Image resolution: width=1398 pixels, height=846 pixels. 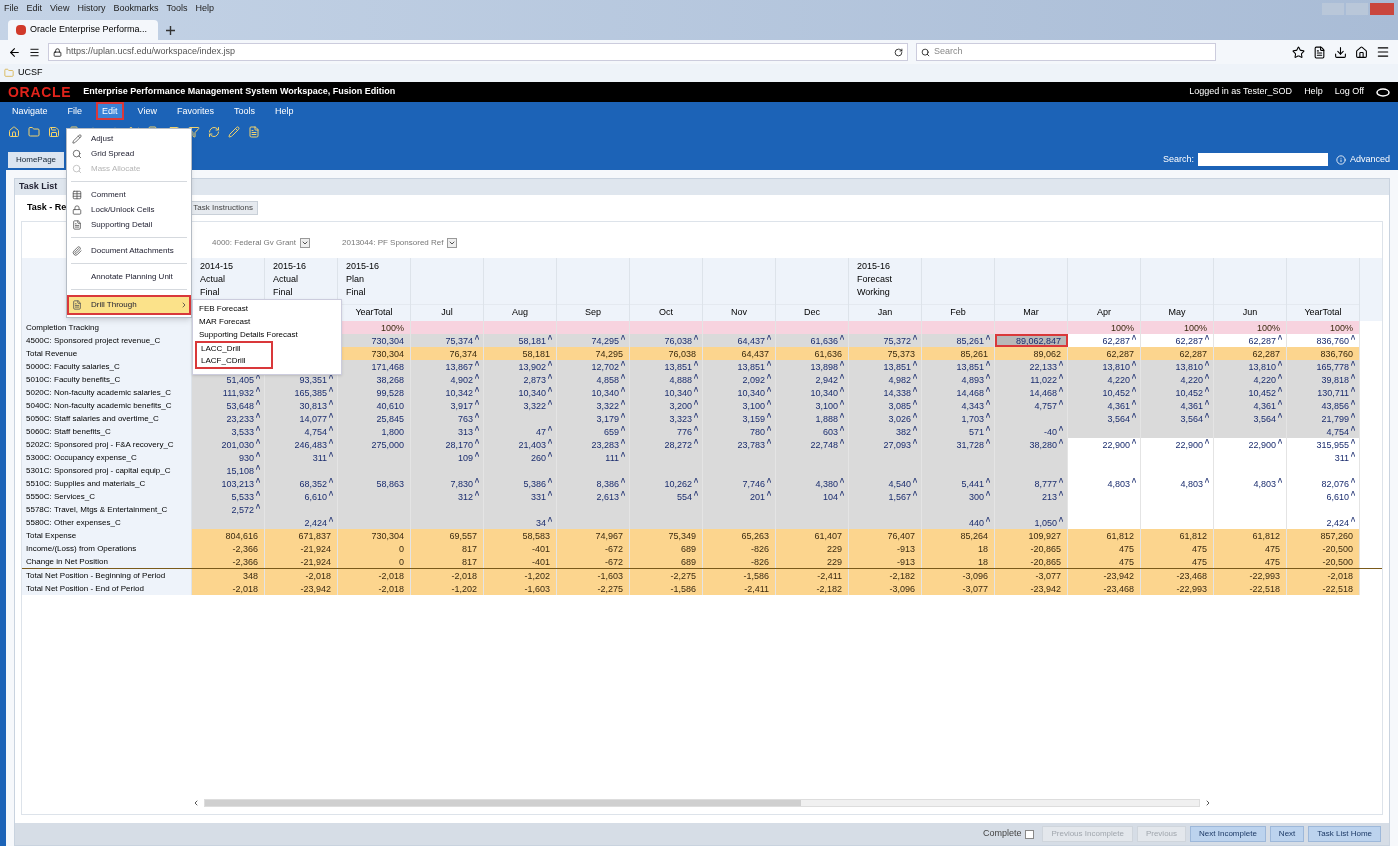 I want to click on table-cell: 13,902, so click(x=520, y=366).